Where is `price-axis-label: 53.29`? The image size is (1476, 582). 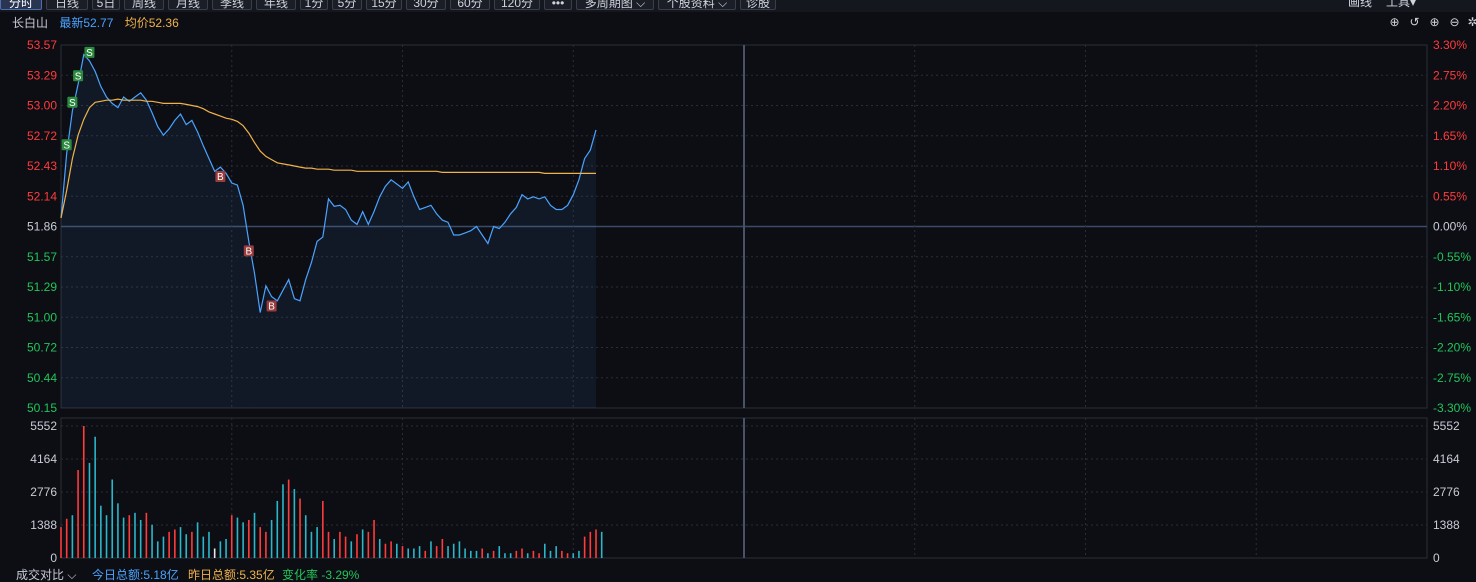
price-axis-label: 53.29 is located at coordinates (42, 75).